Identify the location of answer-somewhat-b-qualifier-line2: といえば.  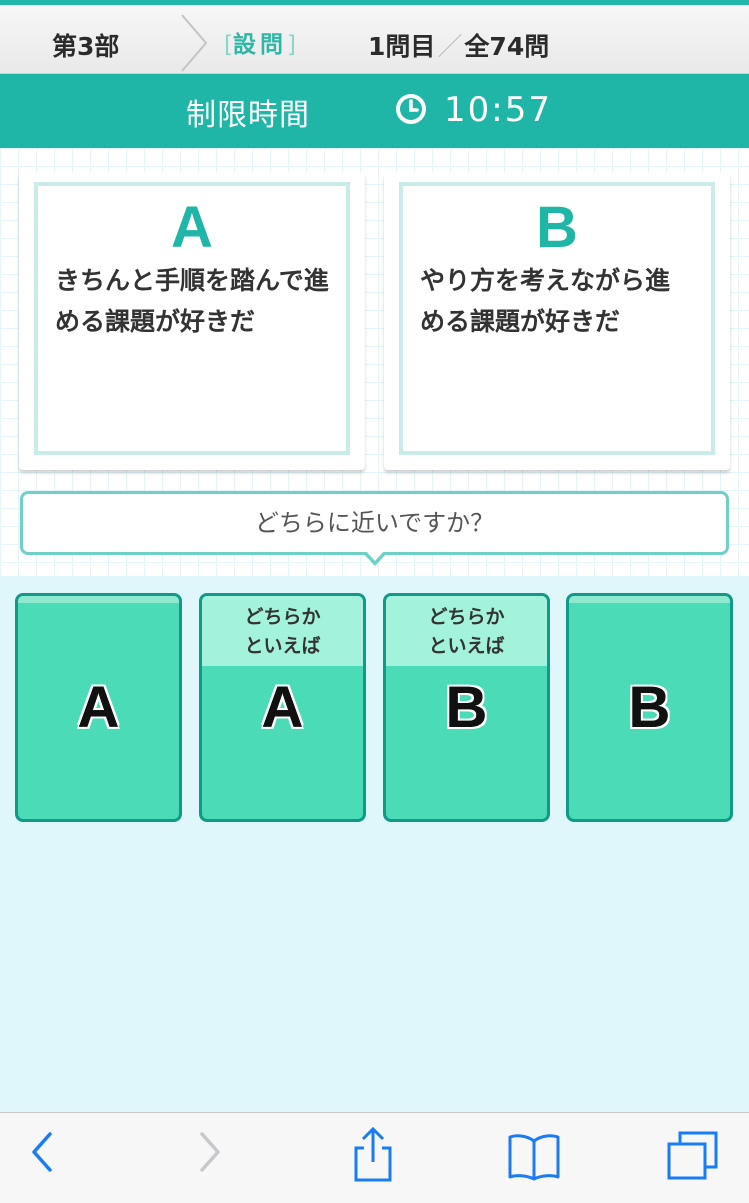
(466, 646).